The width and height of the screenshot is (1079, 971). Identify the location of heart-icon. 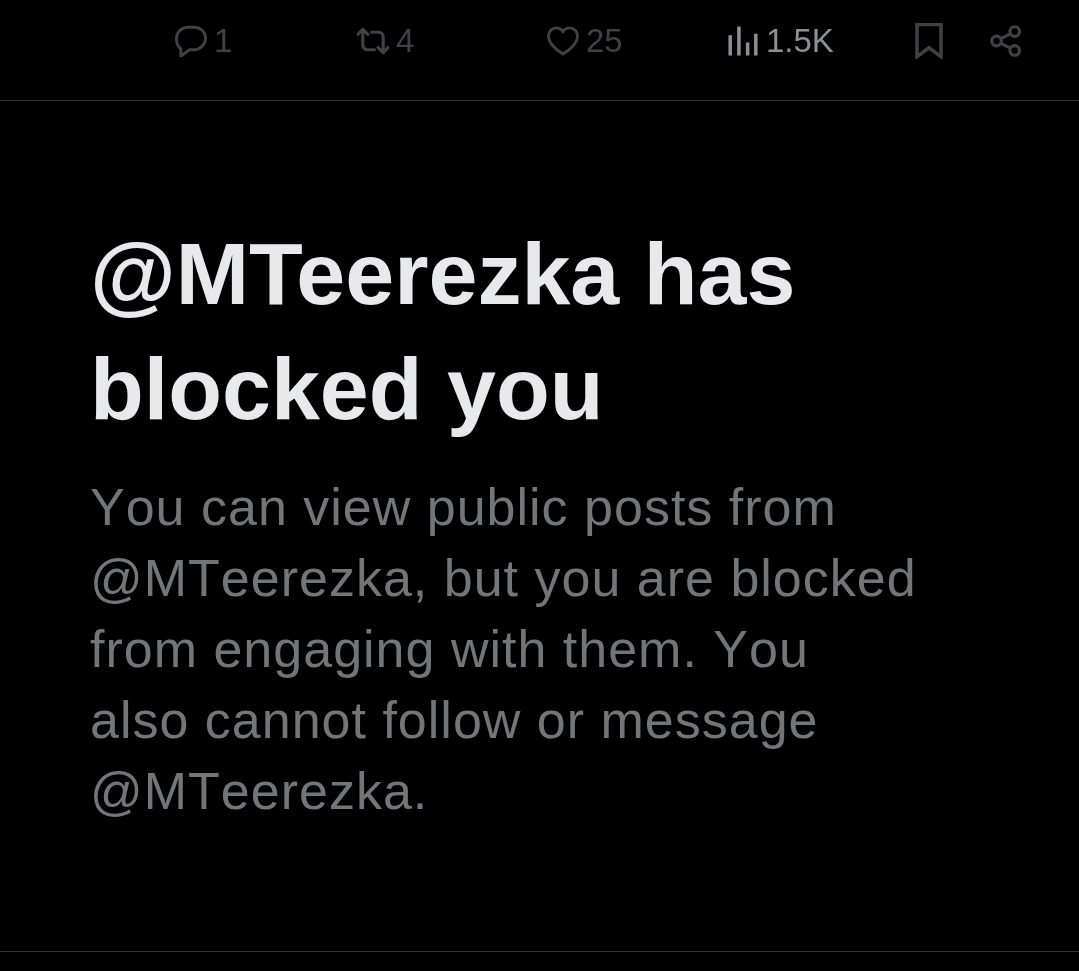
(563, 40).